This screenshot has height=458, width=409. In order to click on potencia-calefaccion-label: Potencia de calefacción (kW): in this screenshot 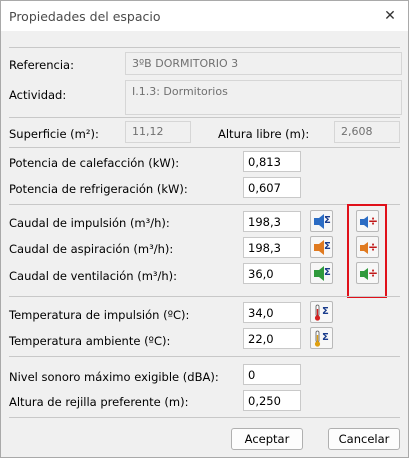, I will do `click(94, 163)`.